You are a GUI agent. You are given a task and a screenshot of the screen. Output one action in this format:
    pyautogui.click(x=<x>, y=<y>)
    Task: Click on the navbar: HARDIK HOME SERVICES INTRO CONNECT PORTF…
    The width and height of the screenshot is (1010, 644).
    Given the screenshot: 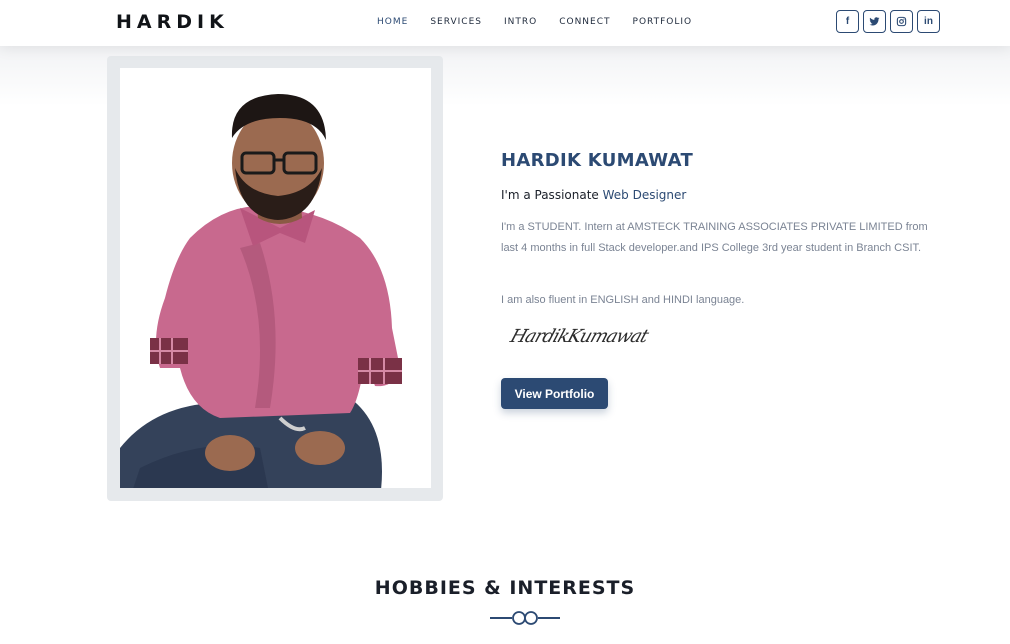 What is the action you would take?
    pyautogui.click(x=505, y=23)
    